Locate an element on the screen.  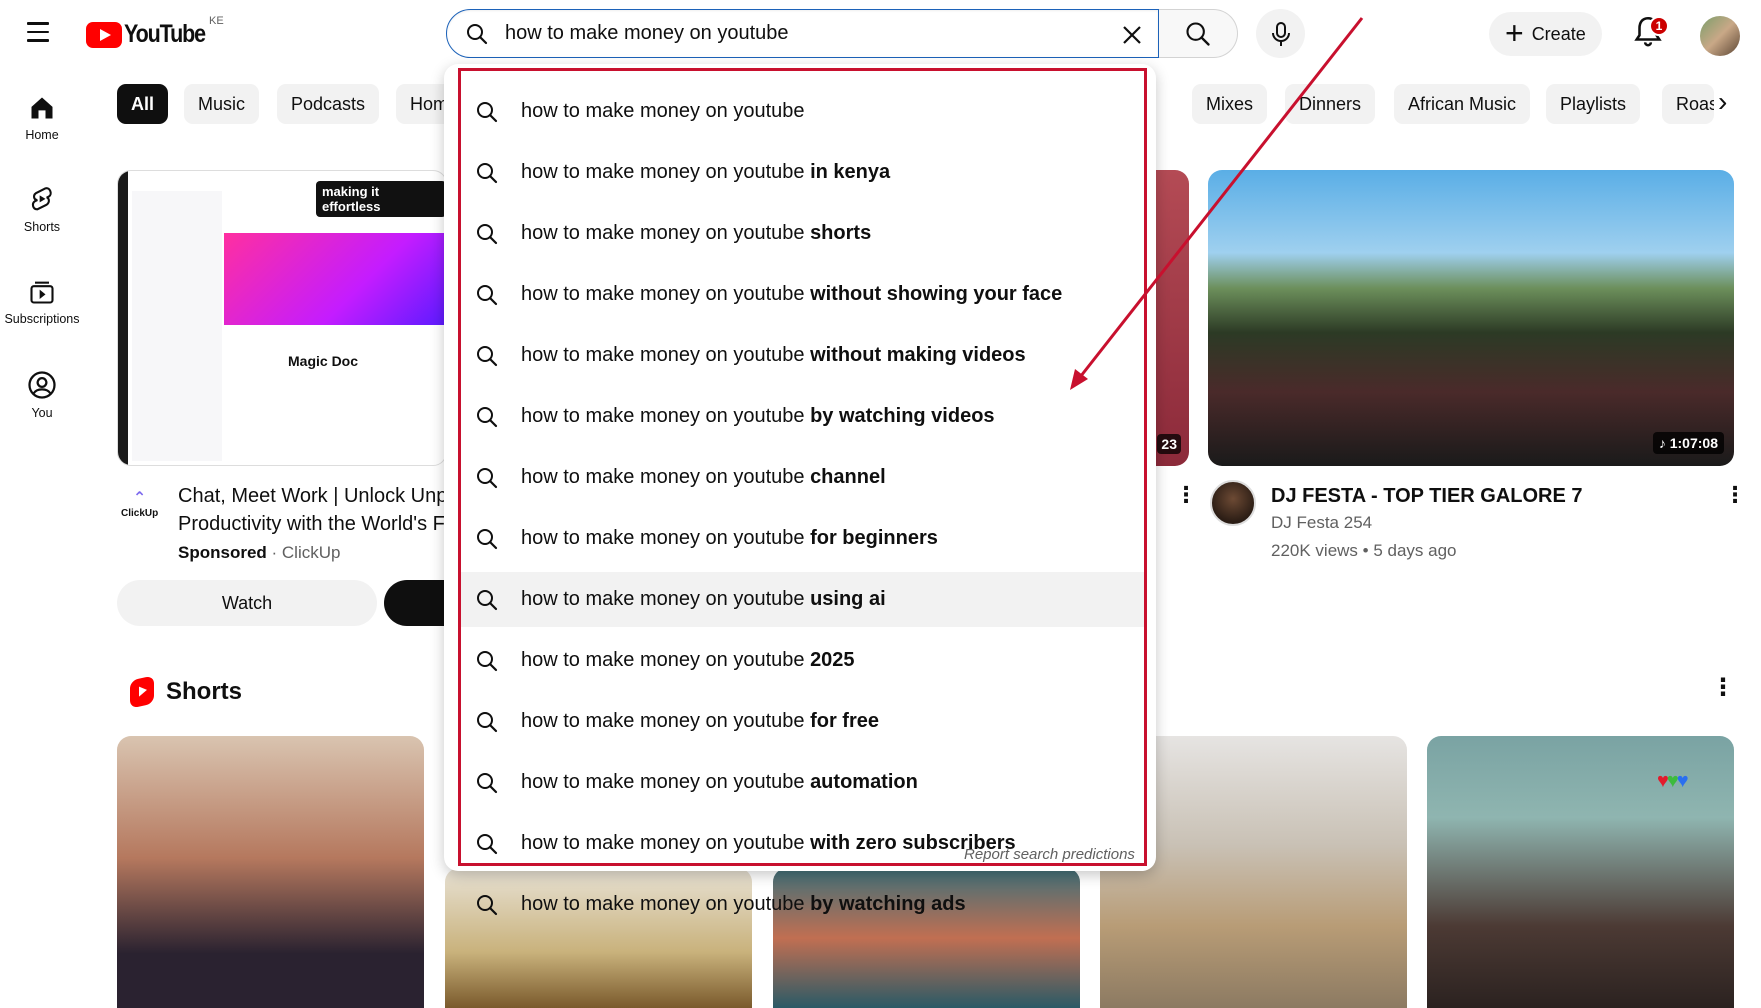
search-box is located at coordinates (802, 33).